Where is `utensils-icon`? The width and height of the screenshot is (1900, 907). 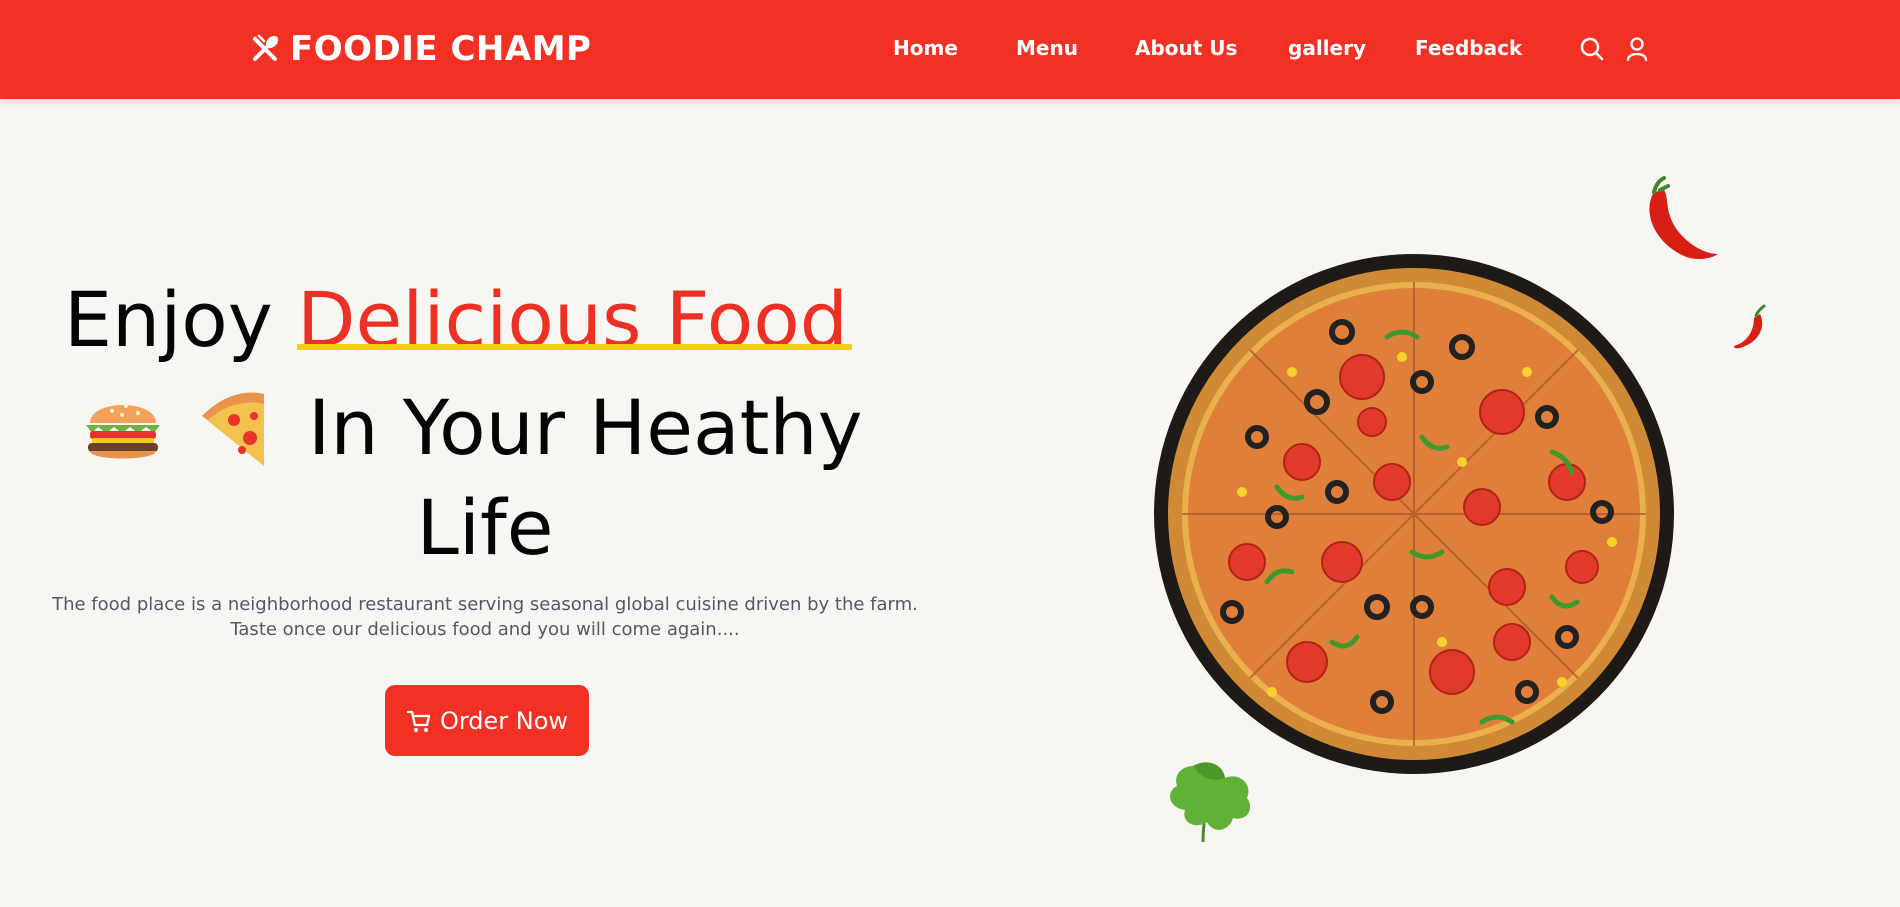 utensils-icon is located at coordinates (266, 47).